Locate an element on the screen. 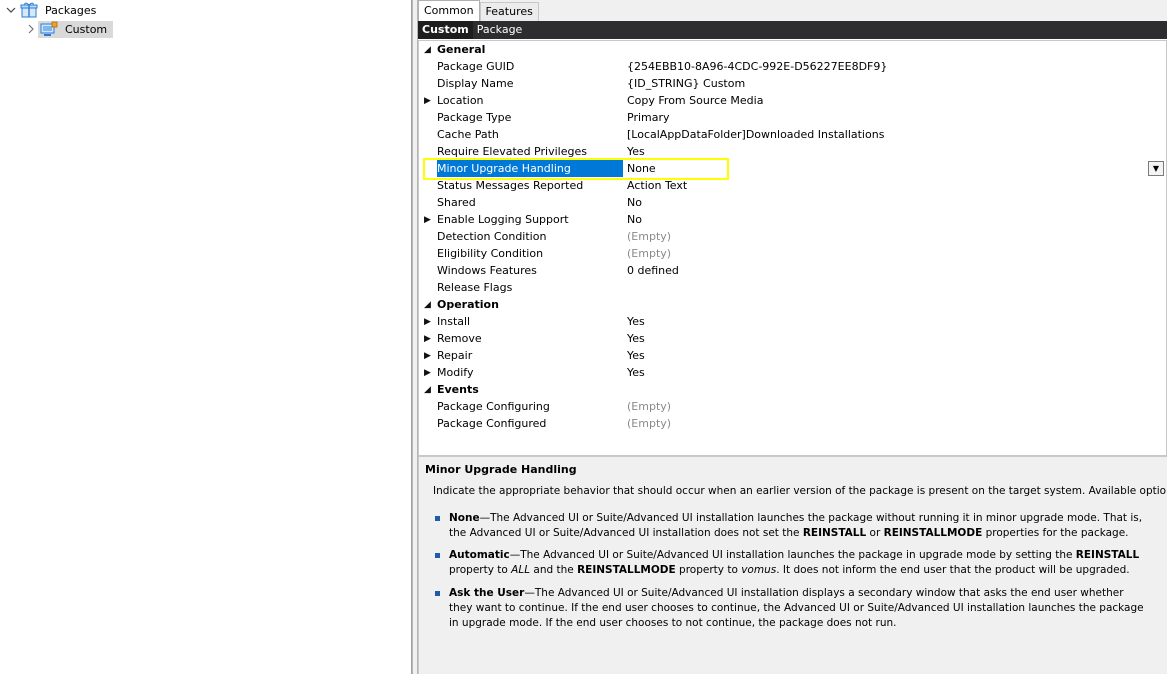 The height and width of the screenshot is (674, 1167). property-row: ▶ Install Yes is located at coordinates (792, 321).